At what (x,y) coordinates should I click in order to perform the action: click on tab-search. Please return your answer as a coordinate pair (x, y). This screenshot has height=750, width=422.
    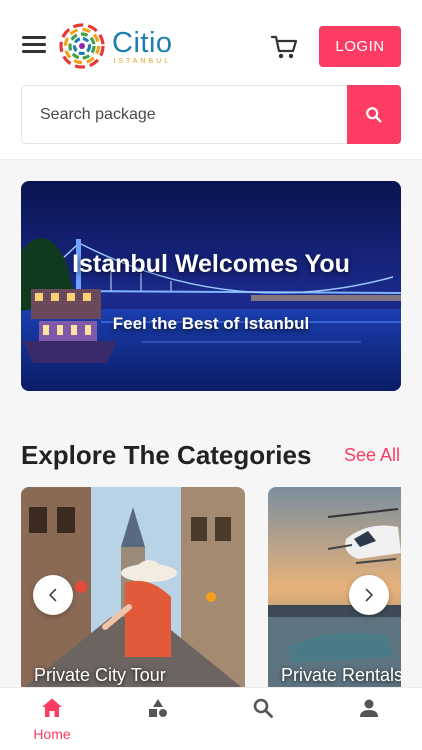
    Looking at the image, I should click on (263, 719).